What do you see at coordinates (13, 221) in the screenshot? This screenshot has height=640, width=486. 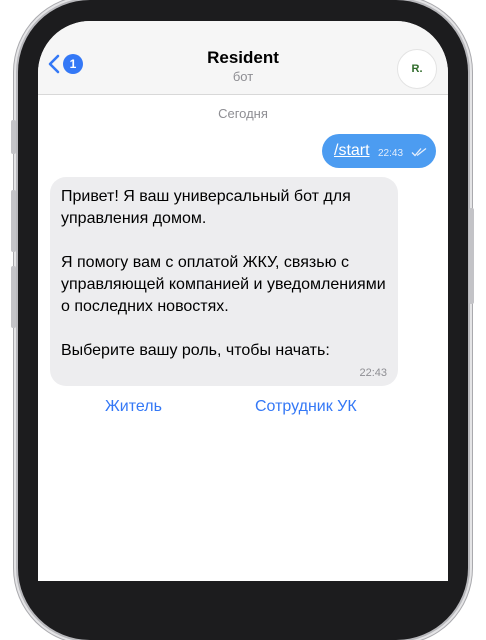 I see `volume-up-button` at bounding box center [13, 221].